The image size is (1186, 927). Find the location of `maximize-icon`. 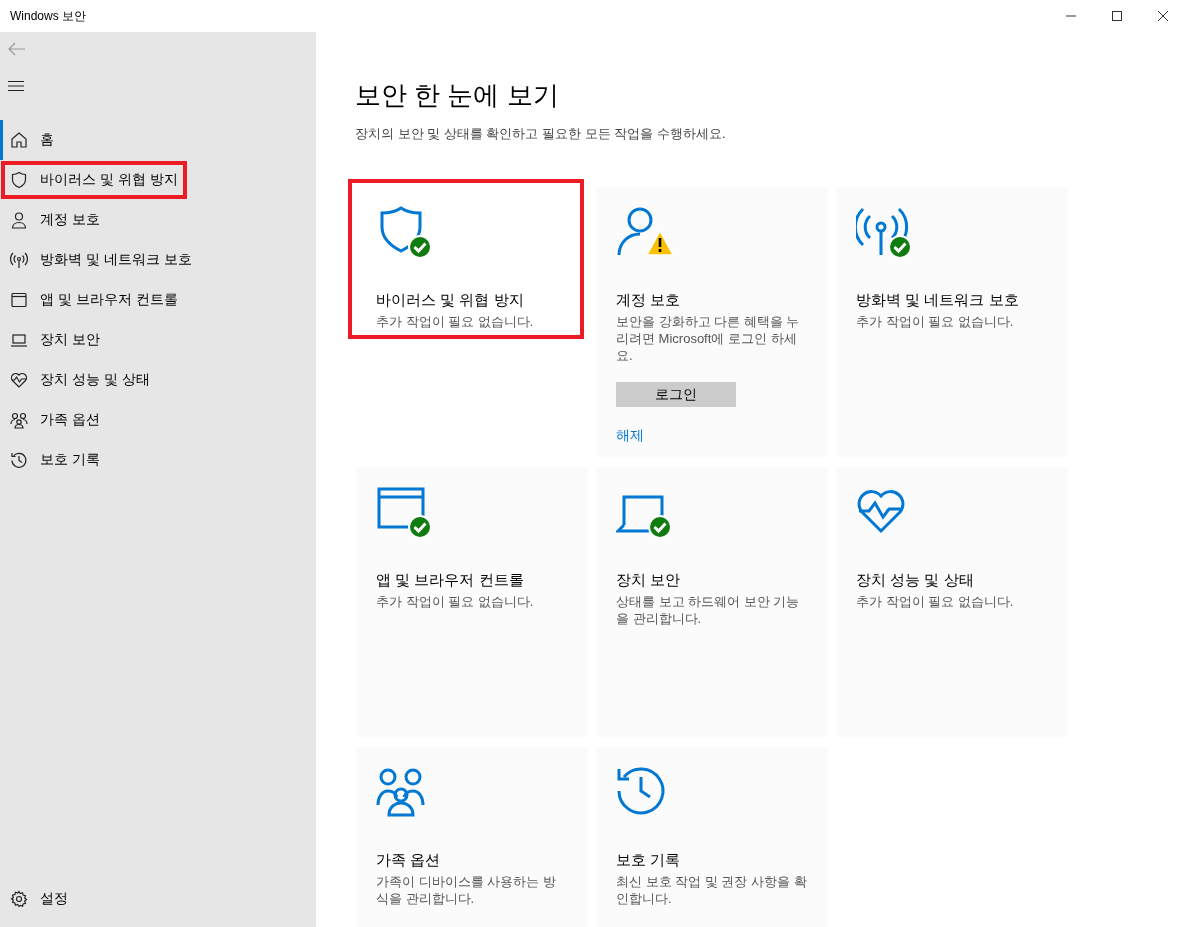

maximize-icon is located at coordinates (1117, 16).